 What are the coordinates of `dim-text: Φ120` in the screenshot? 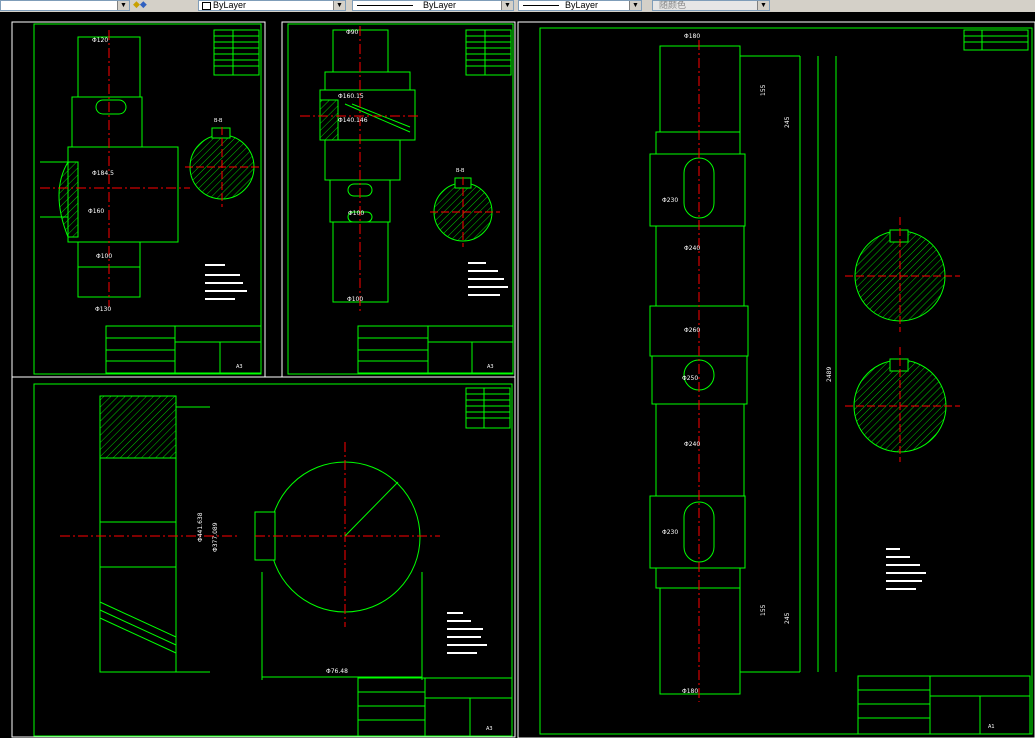 It's located at (100, 40).